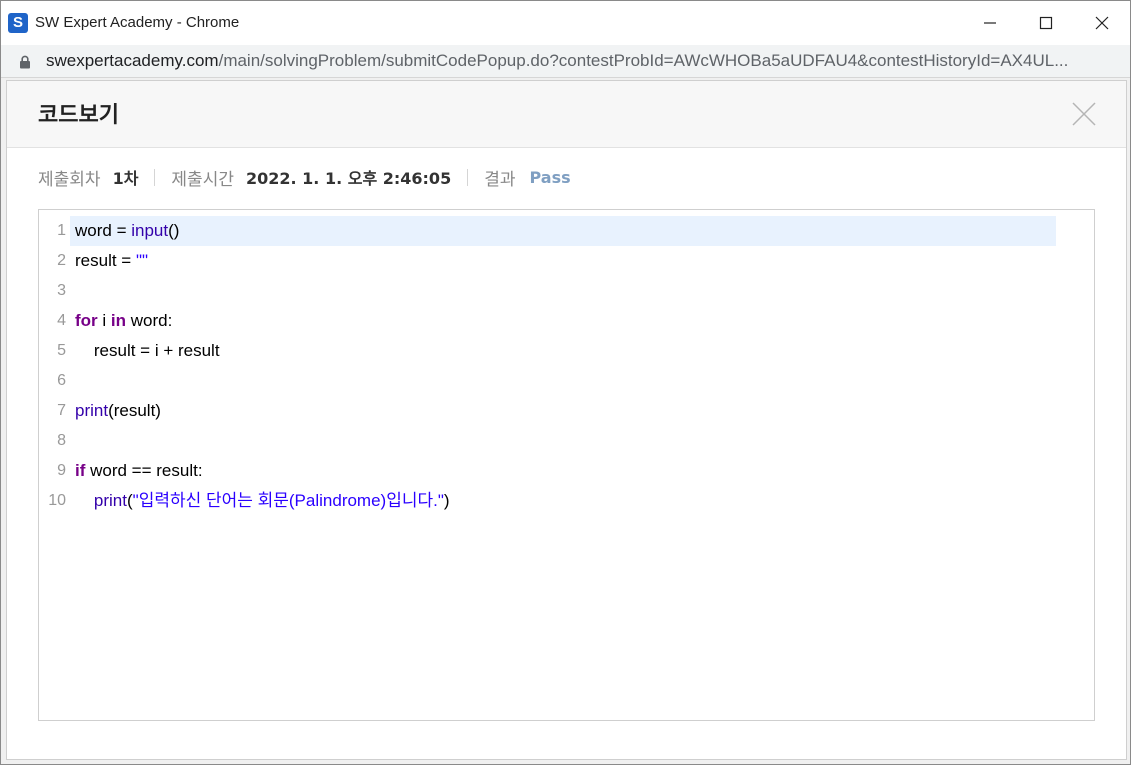 The image size is (1131, 765). What do you see at coordinates (547, 381) in the screenshot?
I see `code-line: 6` at bounding box center [547, 381].